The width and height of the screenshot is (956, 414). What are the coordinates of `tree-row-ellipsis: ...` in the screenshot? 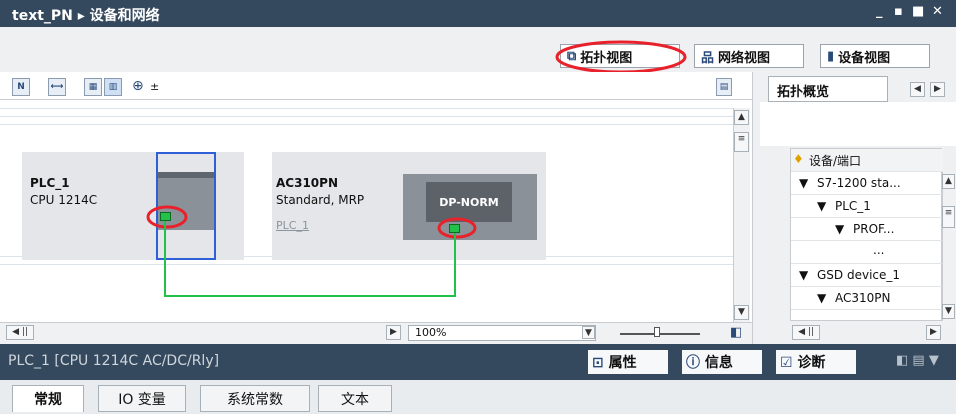 It's located at (867, 252).